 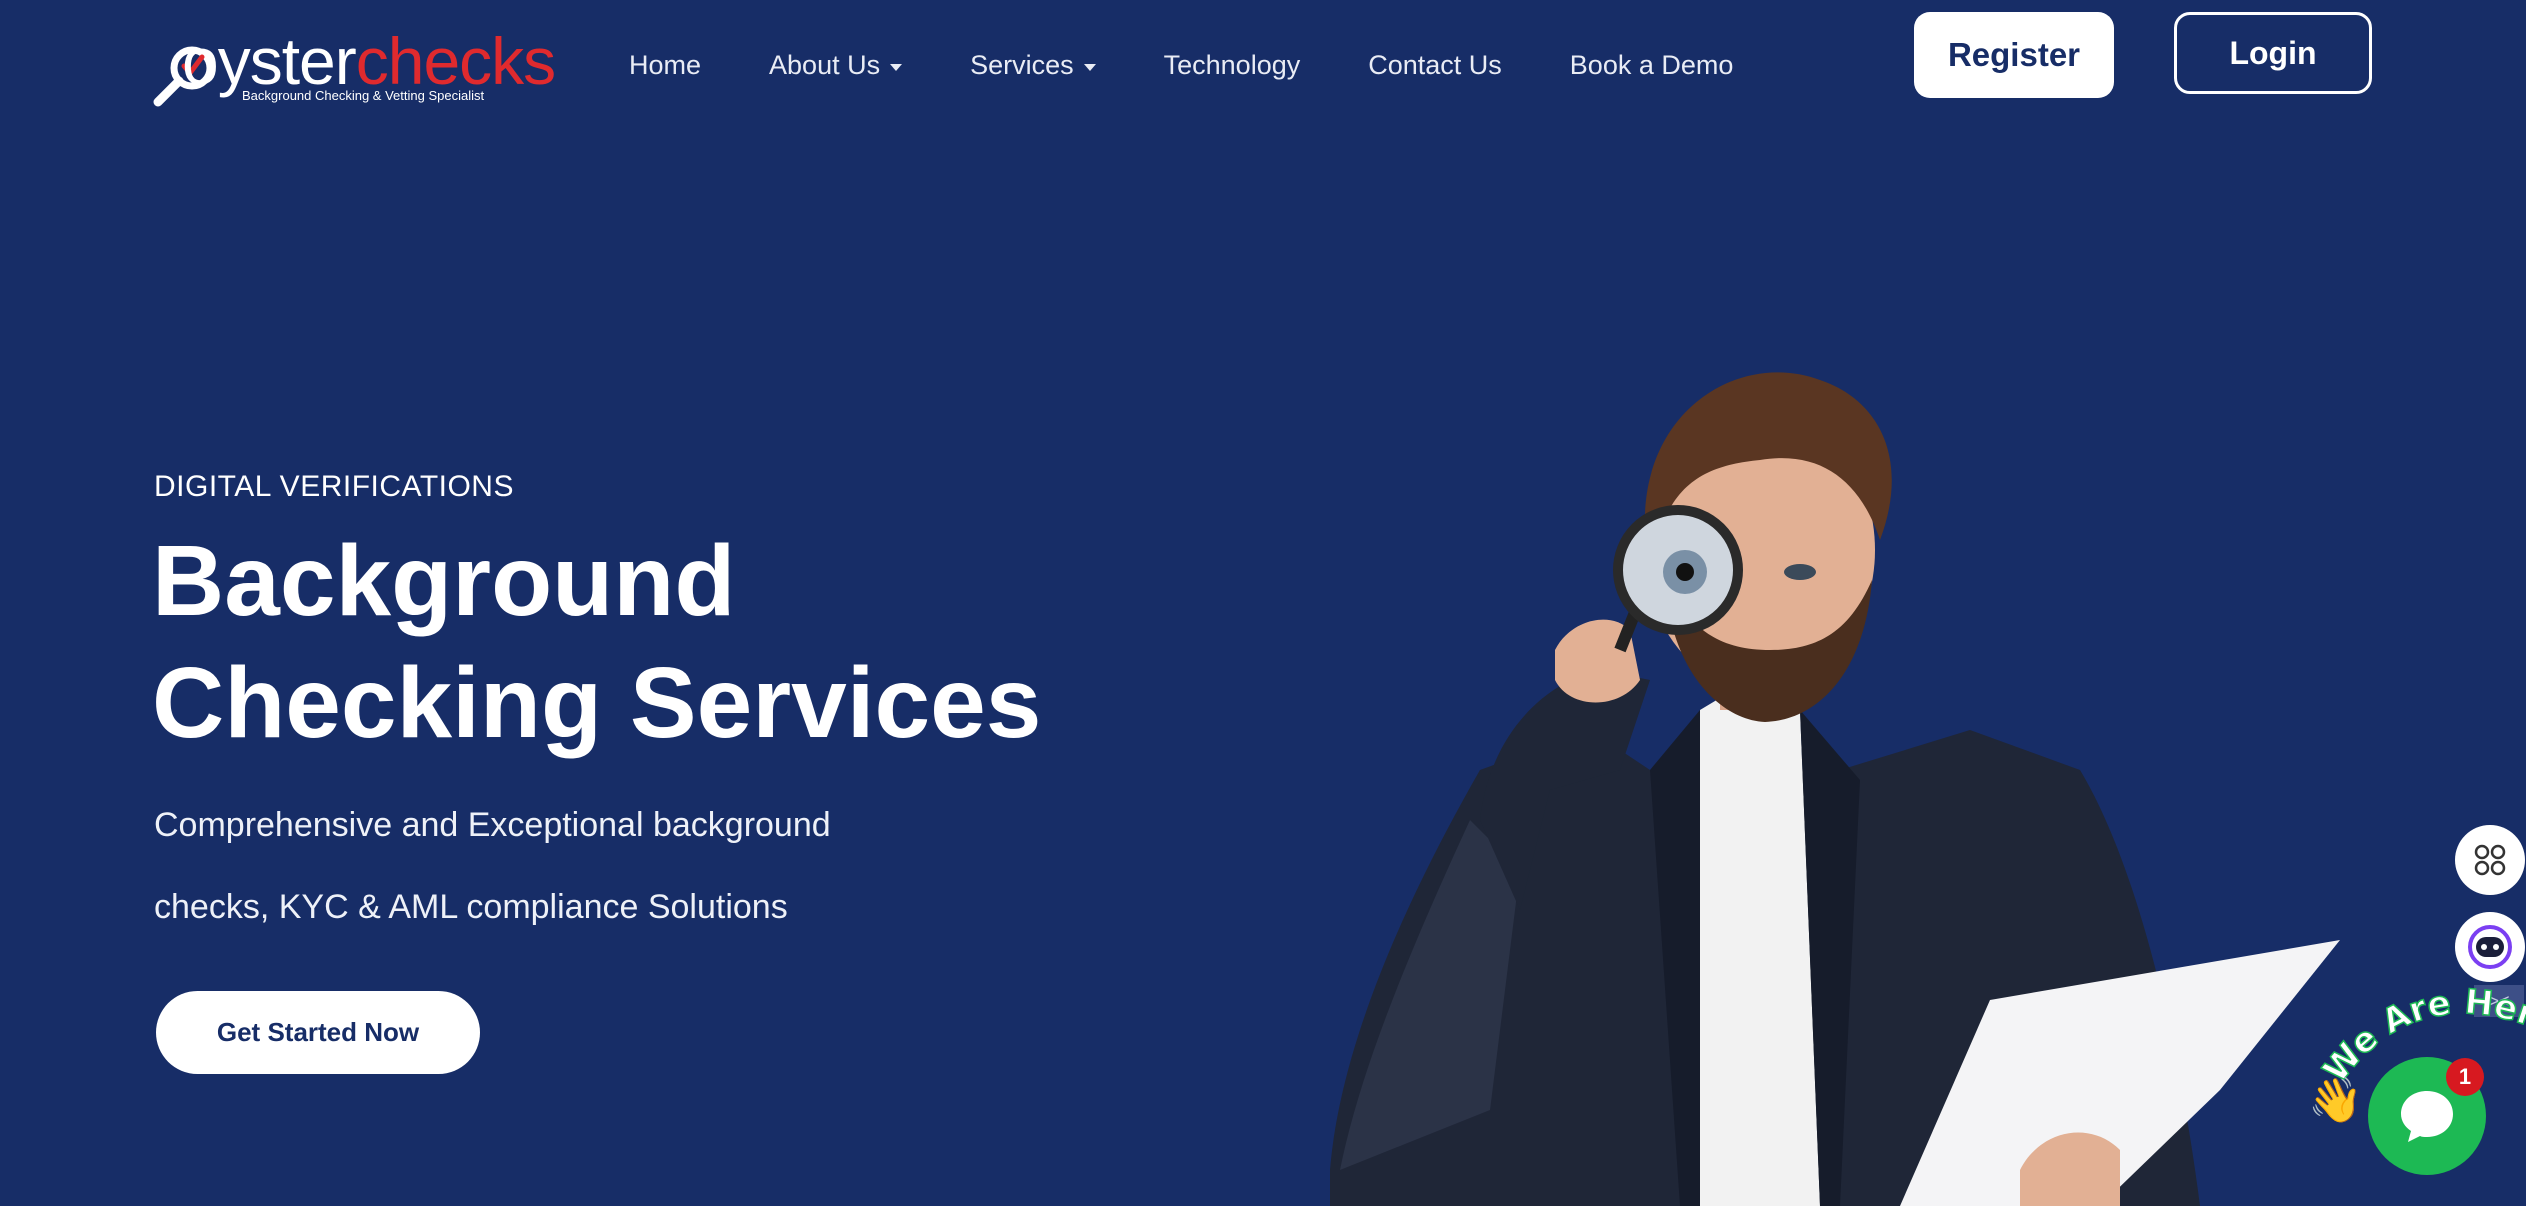 I want to click on nav-book-a-demo: Book a Demo, so click(x=1652, y=65).